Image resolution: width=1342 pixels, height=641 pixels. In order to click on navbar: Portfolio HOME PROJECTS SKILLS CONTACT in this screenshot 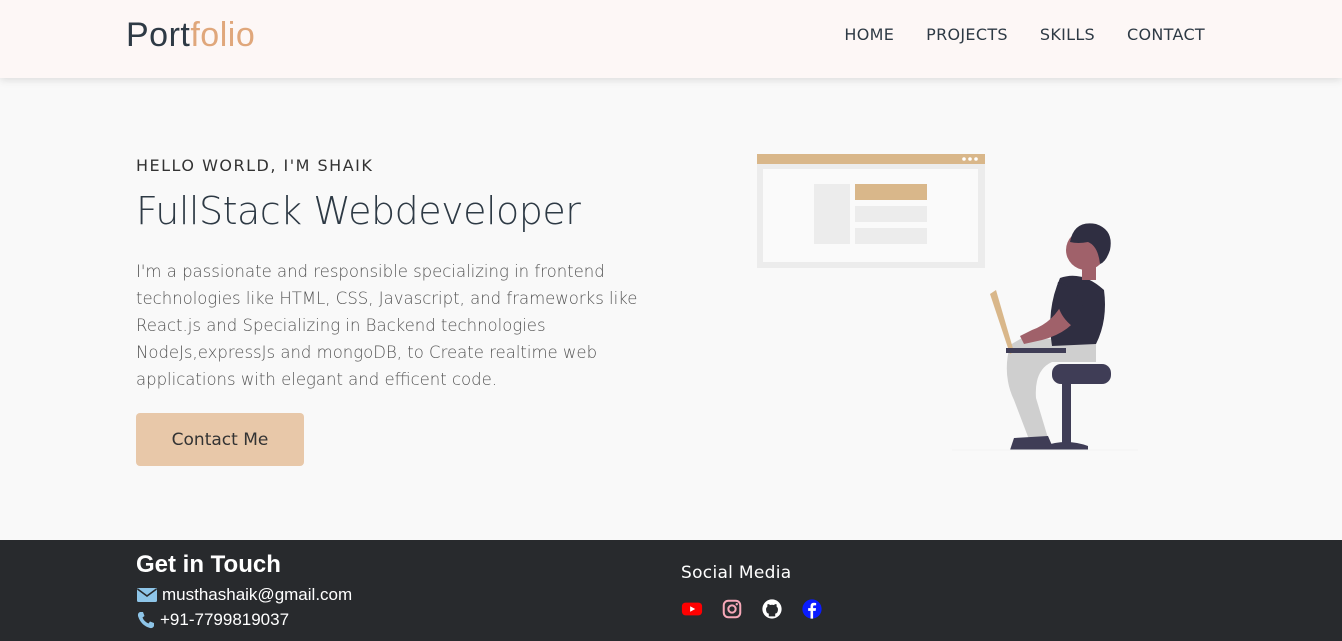, I will do `click(671, 39)`.